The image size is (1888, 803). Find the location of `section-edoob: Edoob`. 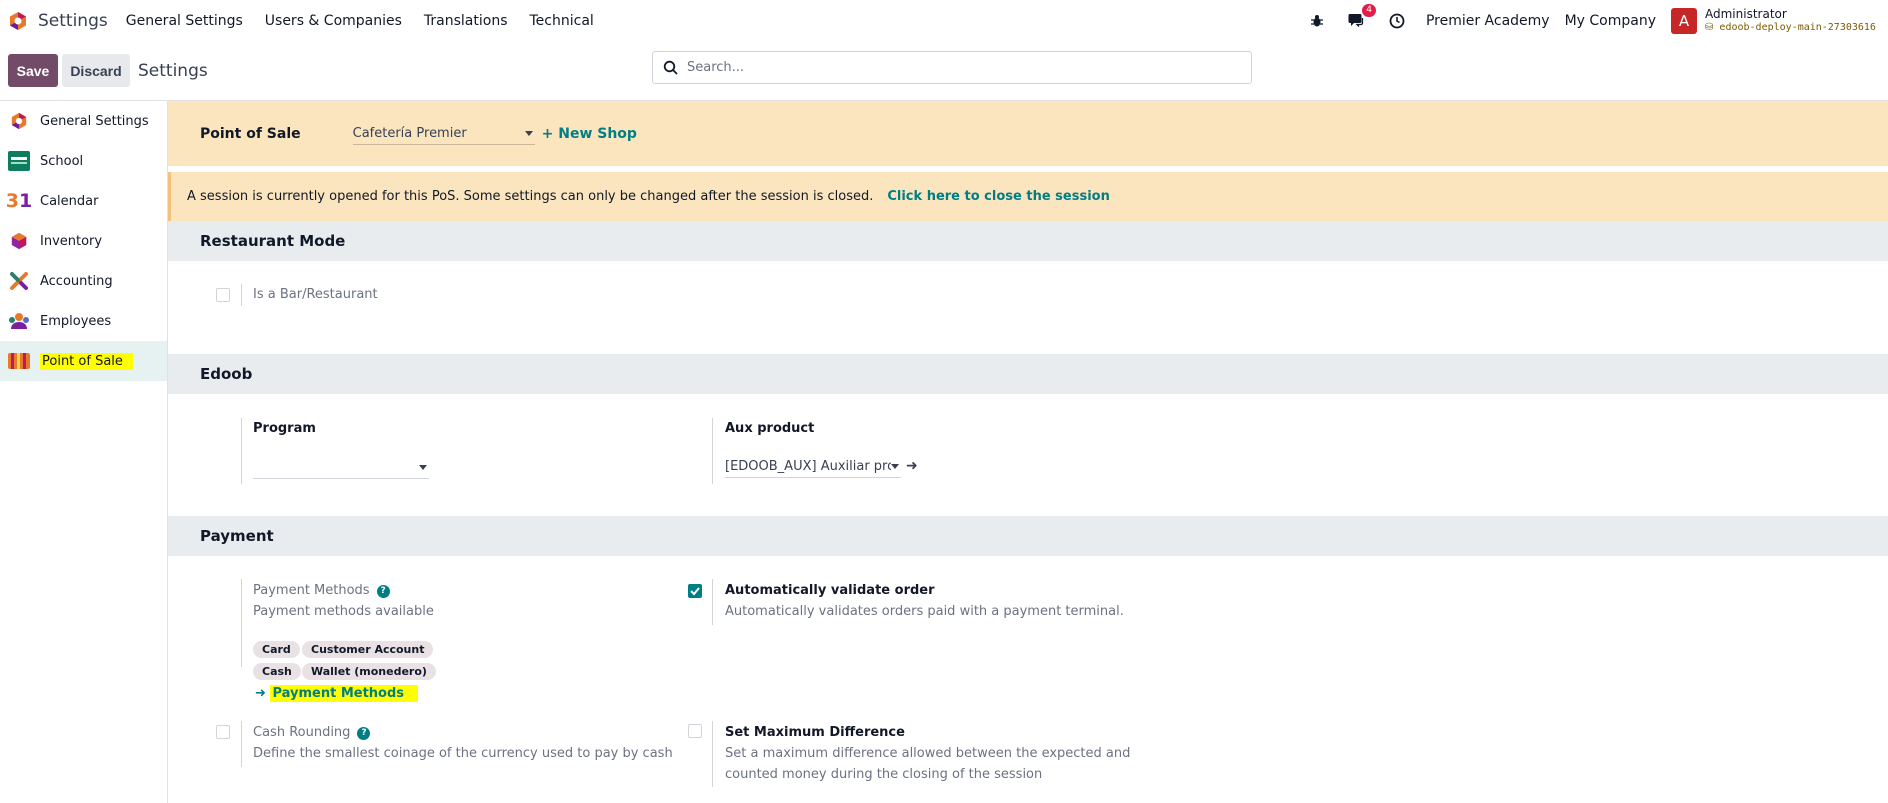

section-edoob: Edoob is located at coordinates (1028, 374).